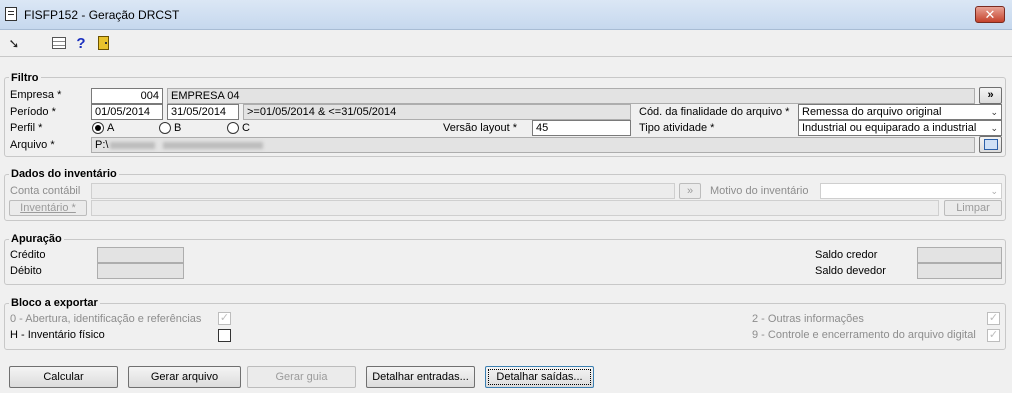 The width and height of the screenshot is (1012, 393). I want to click on motivo-label: Motivo do inventário, so click(759, 191).